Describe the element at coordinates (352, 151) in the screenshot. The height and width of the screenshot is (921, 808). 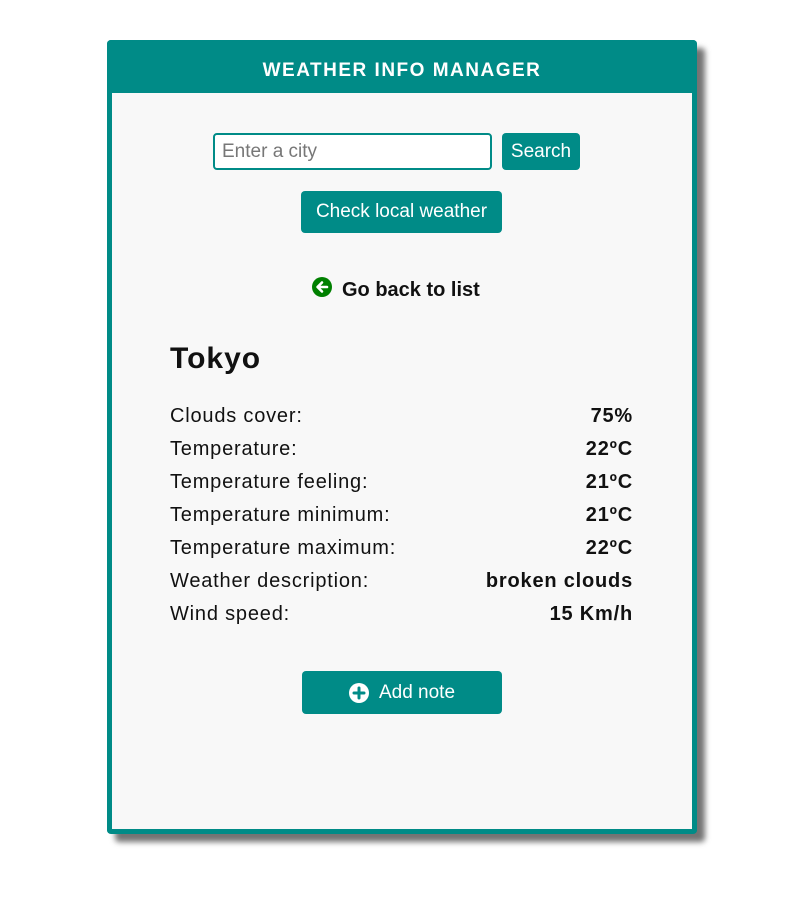
I see `city-search-input` at that location.